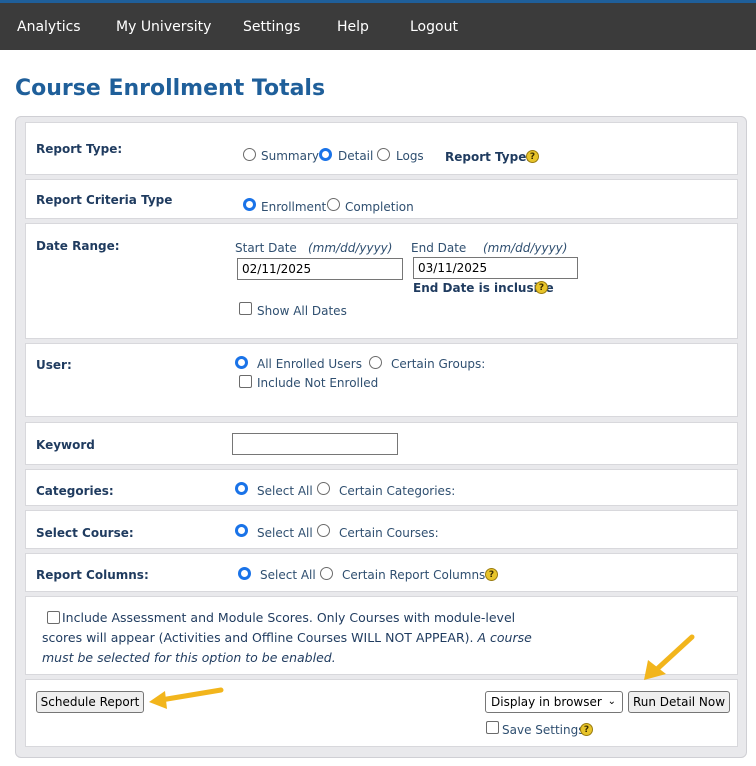 This screenshot has height=766, width=756. Describe the element at coordinates (326, 573) in the screenshot. I see `radio-certain-report-columns` at that location.